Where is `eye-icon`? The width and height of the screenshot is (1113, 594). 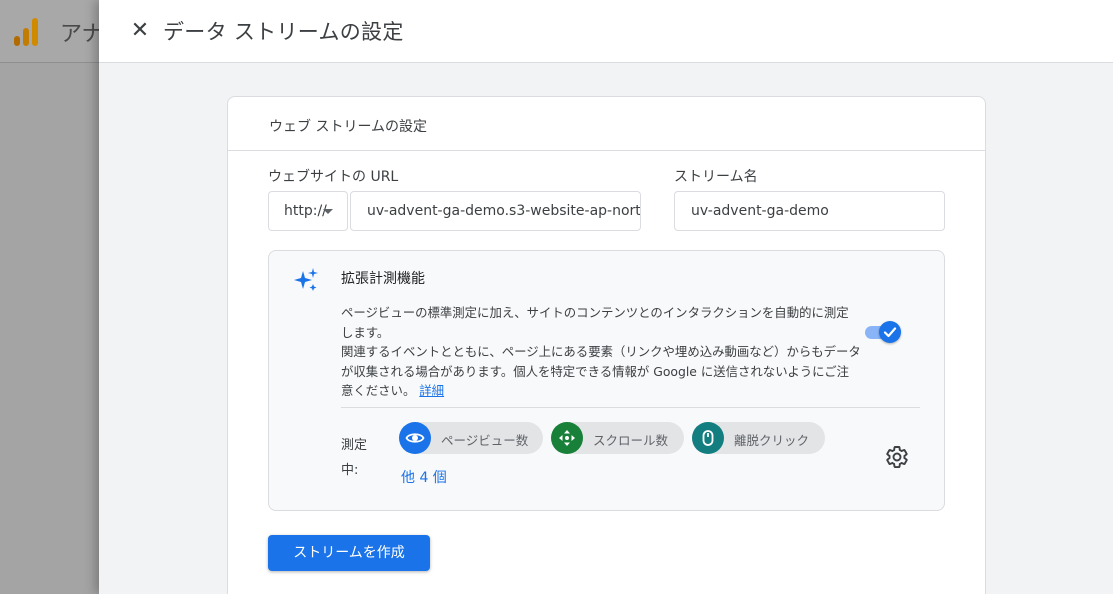
eye-icon is located at coordinates (415, 438).